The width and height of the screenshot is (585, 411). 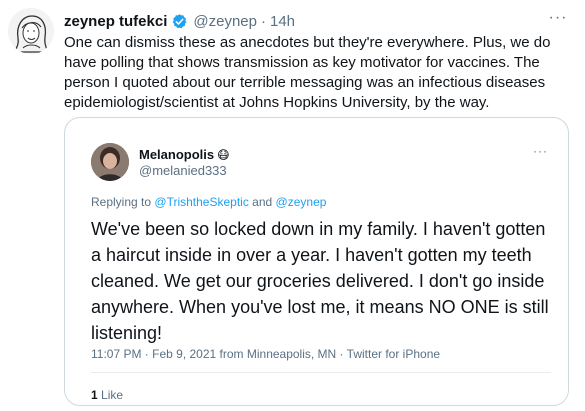 I want to click on replying-user-link: @zeynep, so click(x=301, y=202).